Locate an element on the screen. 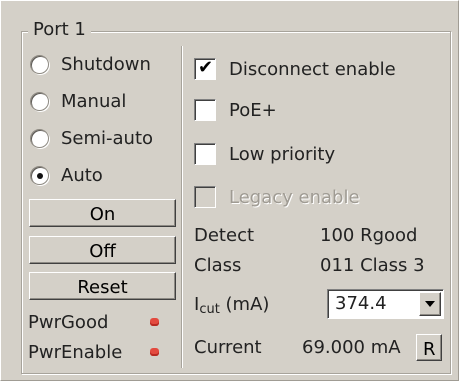 Image resolution: width=459 pixels, height=381 pixels. checkbox-low-priority: Low priority is located at coordinates (264, 154).